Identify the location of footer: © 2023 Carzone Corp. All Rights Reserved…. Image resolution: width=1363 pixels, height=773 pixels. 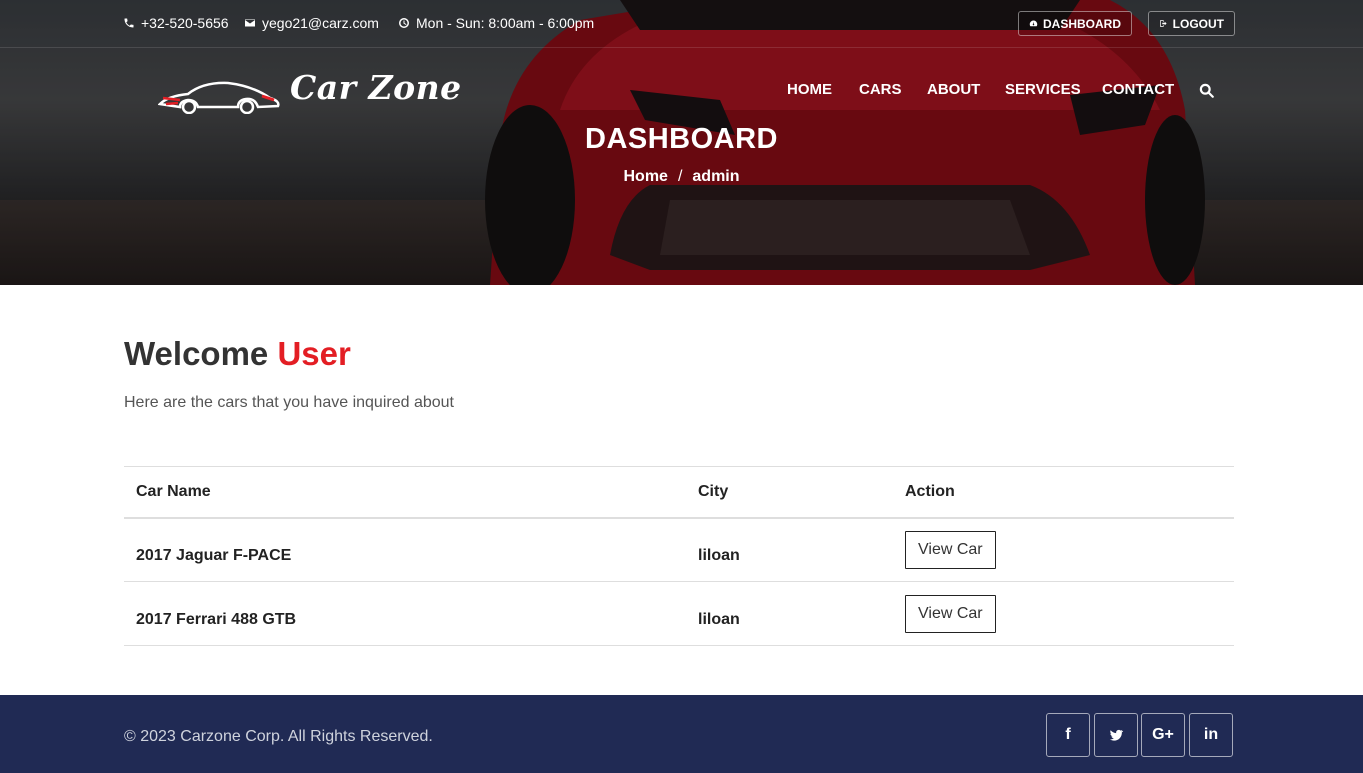
(681, 734).